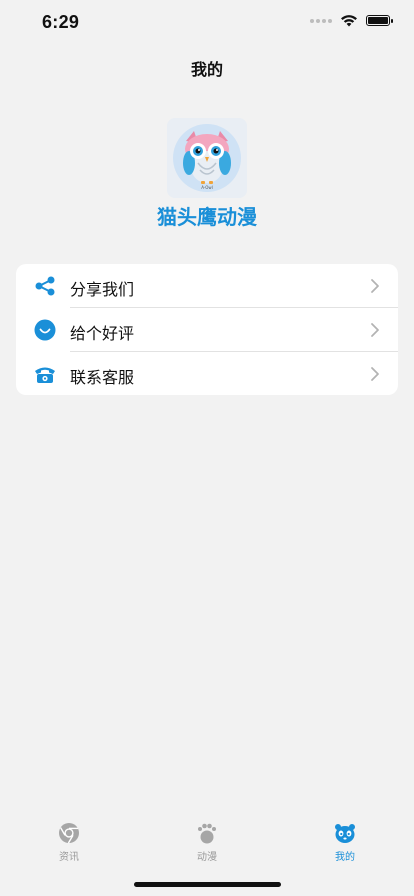 Image resolution: width=414 pixels, height=896 pixels. I want to click on chrome-icon, so click(69, 833).